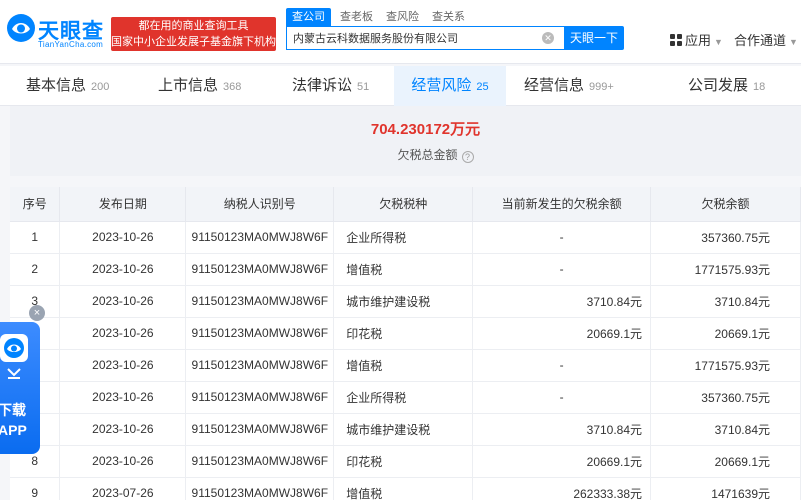 The height and width of the screenshot is (500, 801). What do you see at coordinates (193, 34) in the screenshot?
I see `slogan-banner: 都在用的商业查询工具 国家中小企业发展子基金旗下机构` at bounding box center [193, 34].